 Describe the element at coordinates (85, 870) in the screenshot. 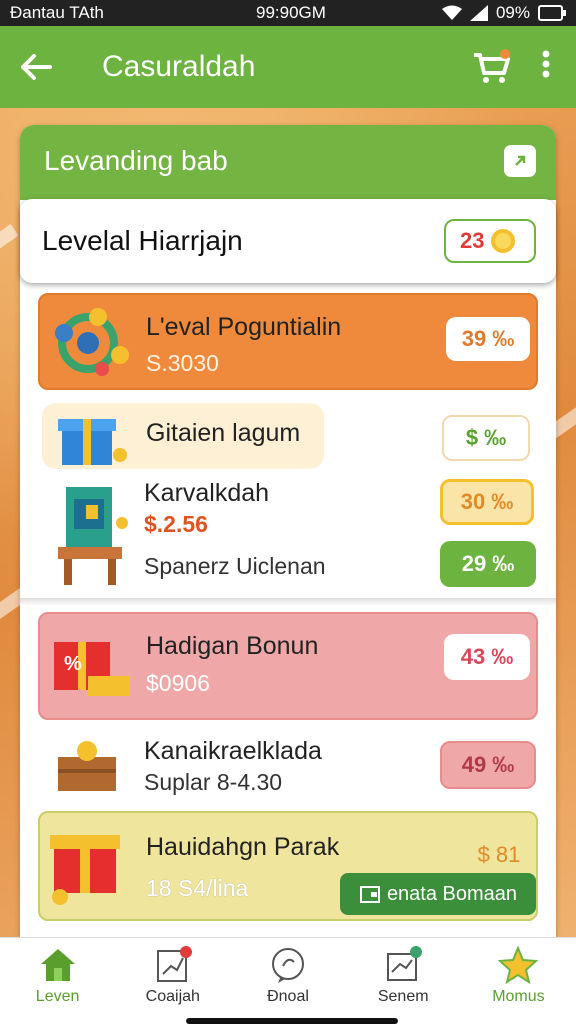

I see `treasure-gift-icon` at that location.